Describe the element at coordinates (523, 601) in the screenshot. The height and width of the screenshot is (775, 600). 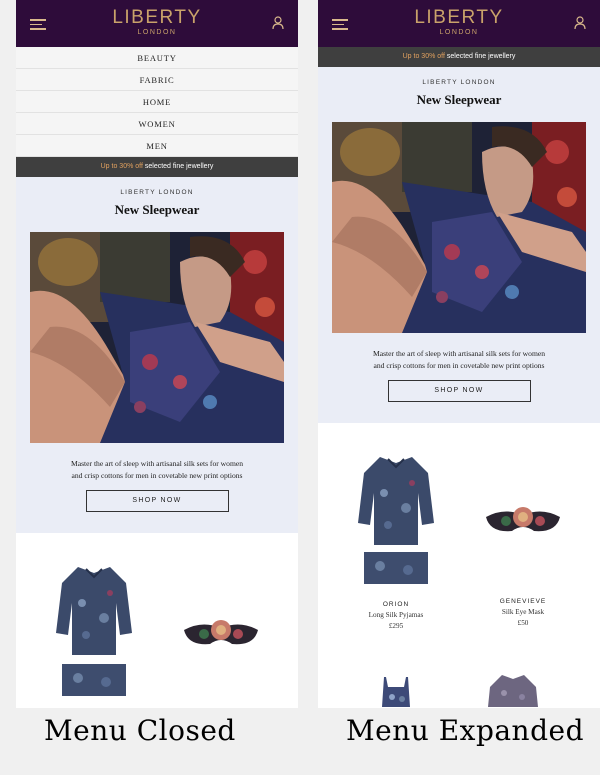
I see `product-name: GENEVIEVE` at that location.